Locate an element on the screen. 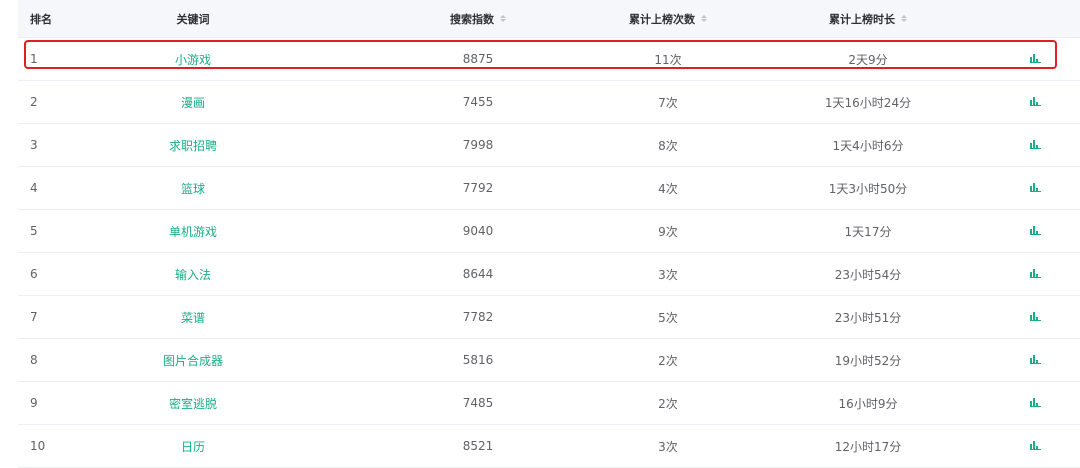 The height and width of the screenshot is (468, 1080). rank-cell: 9 is located at coordinates (60, 403).